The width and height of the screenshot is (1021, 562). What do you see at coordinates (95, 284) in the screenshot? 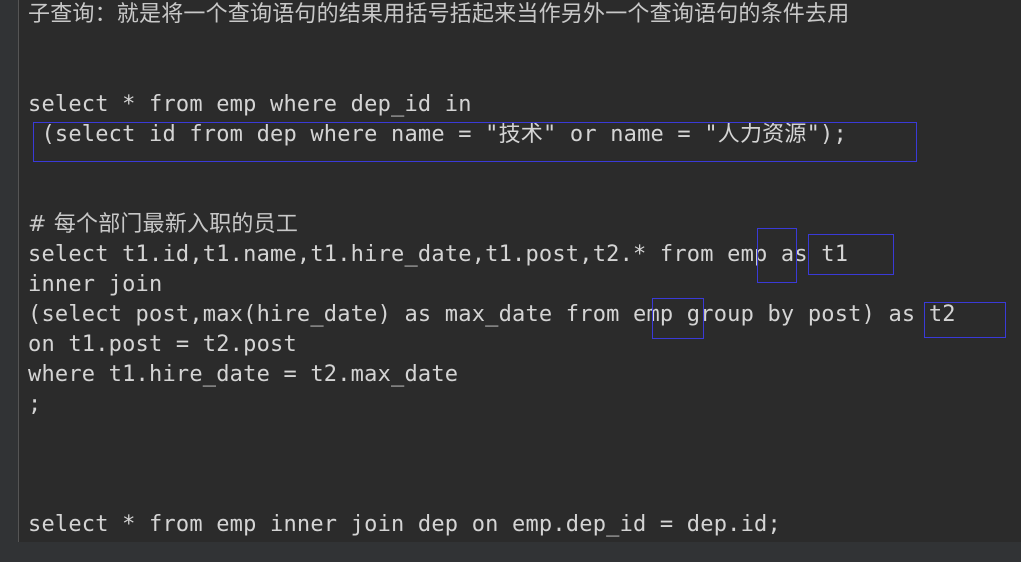
I see `code-line-6: inner join` at bounding box center [95, 284].